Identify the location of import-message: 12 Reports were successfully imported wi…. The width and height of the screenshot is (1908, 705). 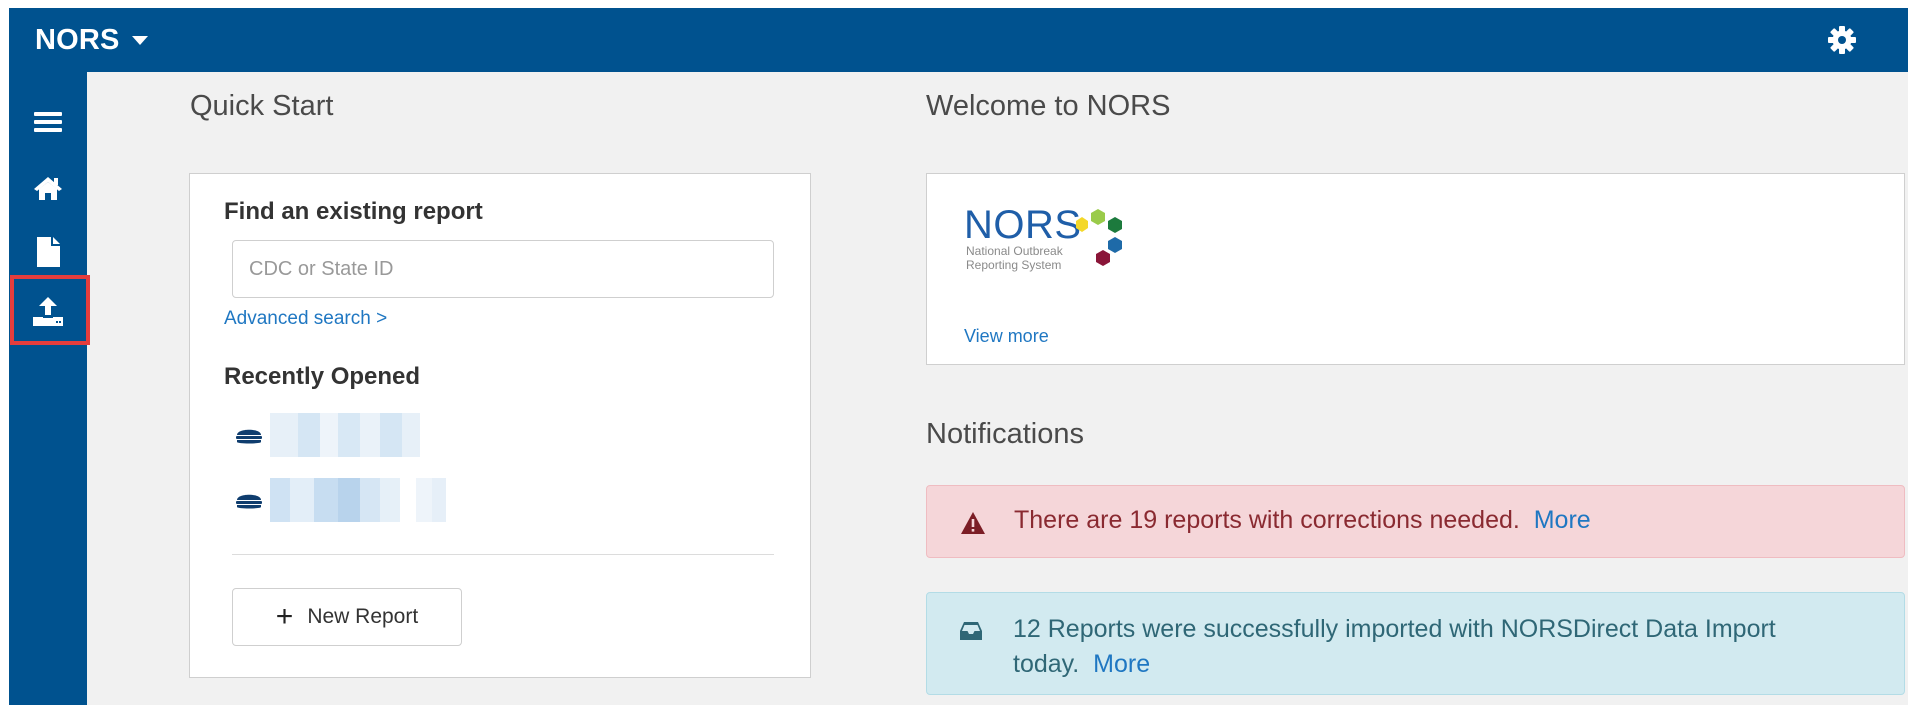
(1394, 647).